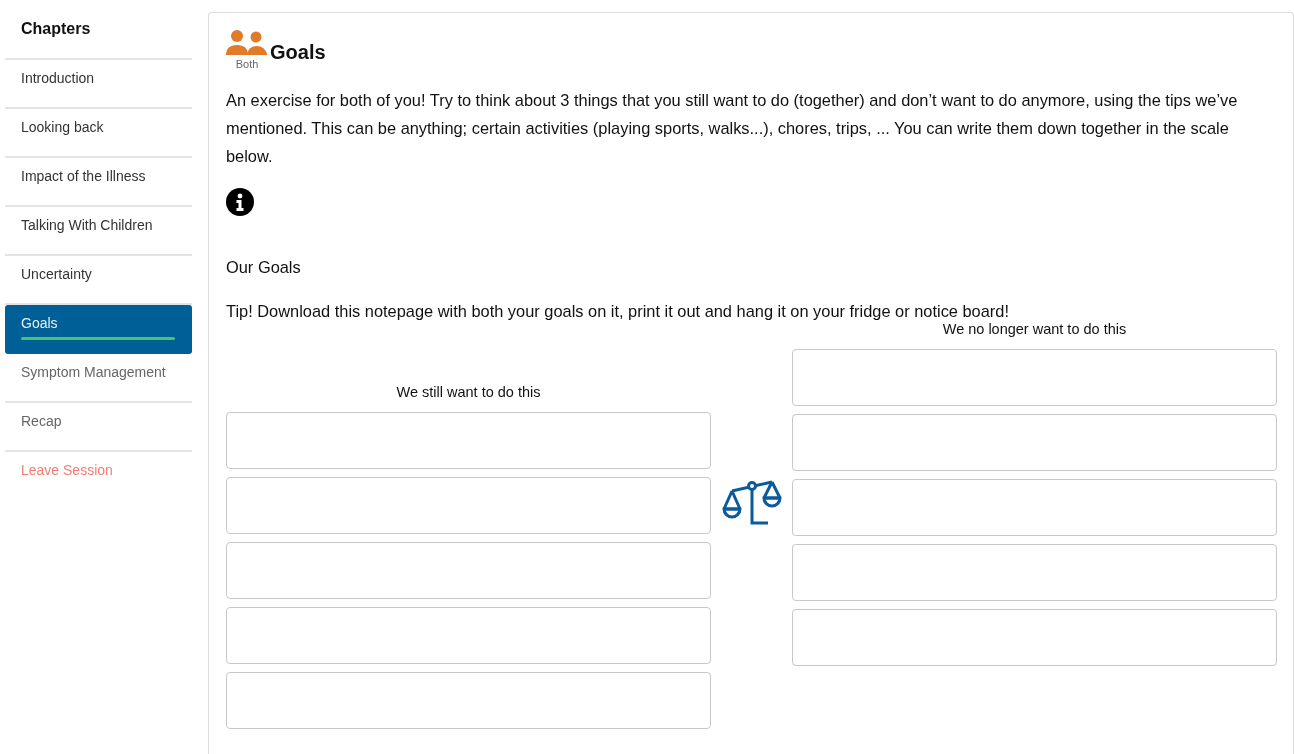  Describe the element at coordinates (98, 133) in the screenshot. I see `chapter-item: Looking back` at that location.